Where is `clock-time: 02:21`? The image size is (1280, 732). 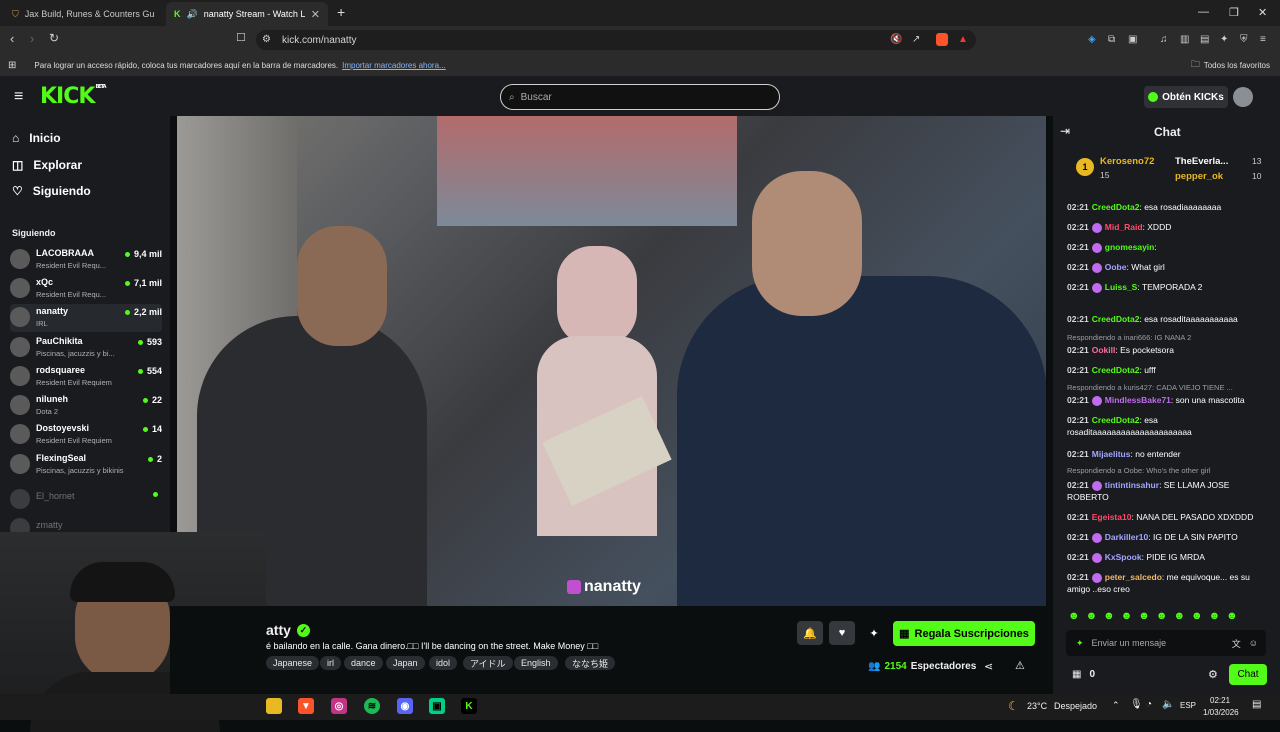 clock-time: 02:21 is located at coordinates (1220, 700).